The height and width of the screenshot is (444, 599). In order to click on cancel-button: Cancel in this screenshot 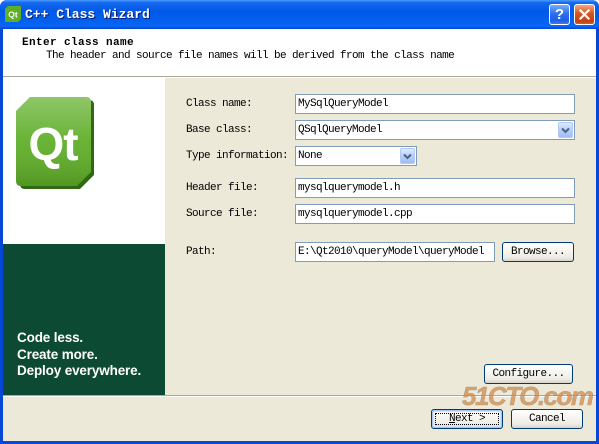, I will do `click(547, 419)`.